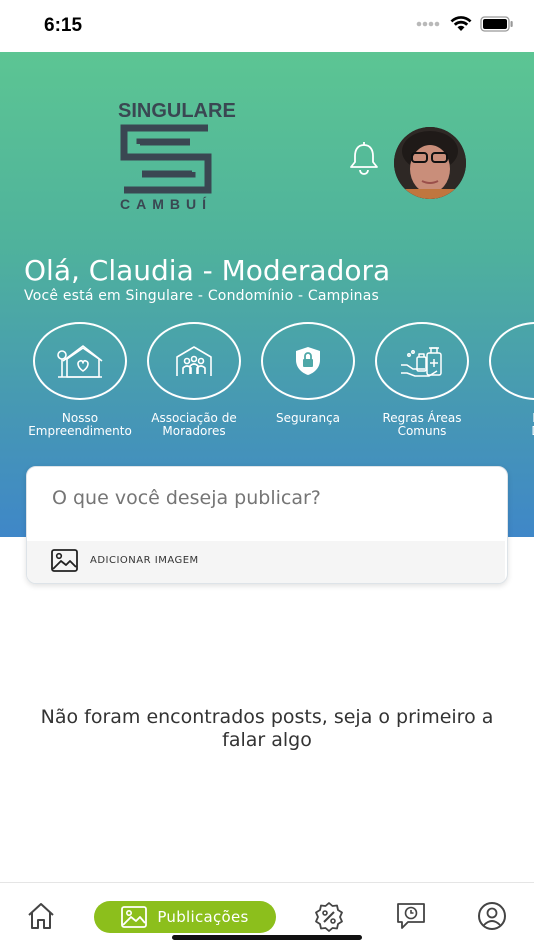  Describe the element at coordinates (308, 418) in the screenshot. I see `shortcut-label: Segurança` at that location.